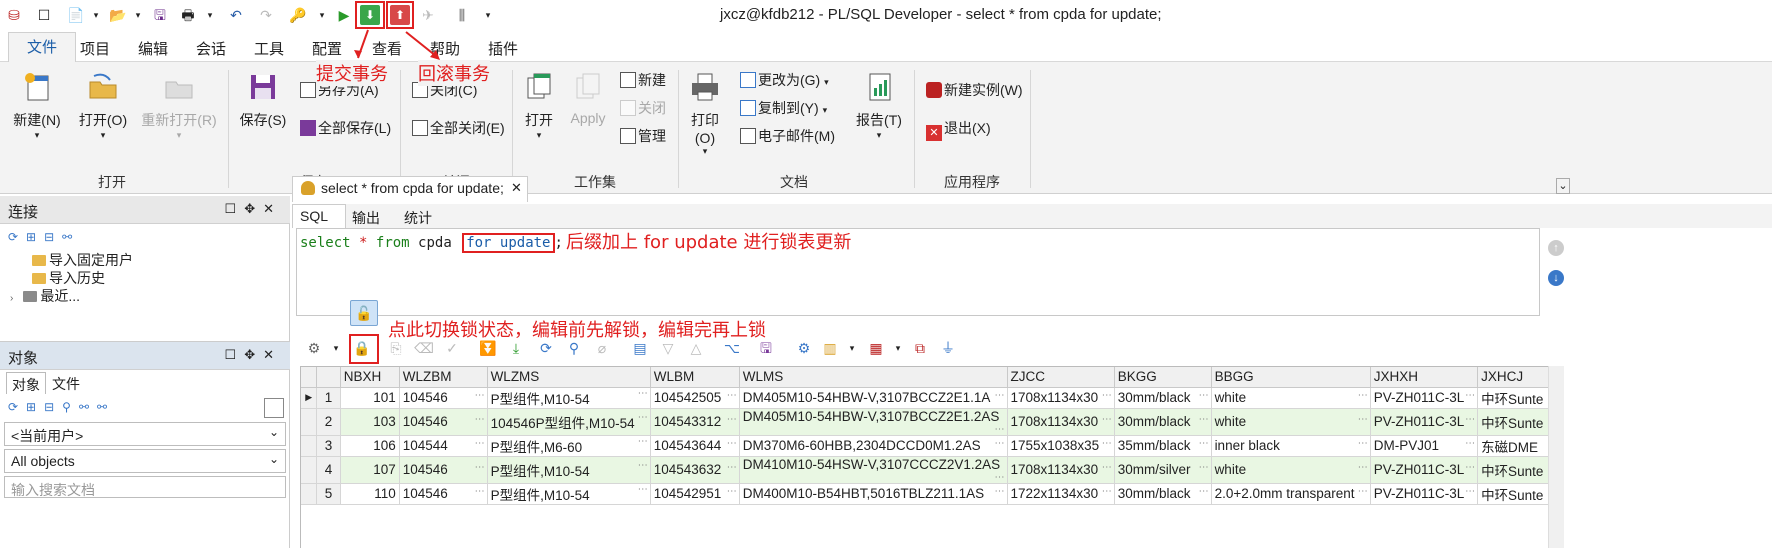 Image resolution: width=1772 pixels, height=548 pixels. I want to click on report-button: 报告(T) ▾, so click(879, 105).